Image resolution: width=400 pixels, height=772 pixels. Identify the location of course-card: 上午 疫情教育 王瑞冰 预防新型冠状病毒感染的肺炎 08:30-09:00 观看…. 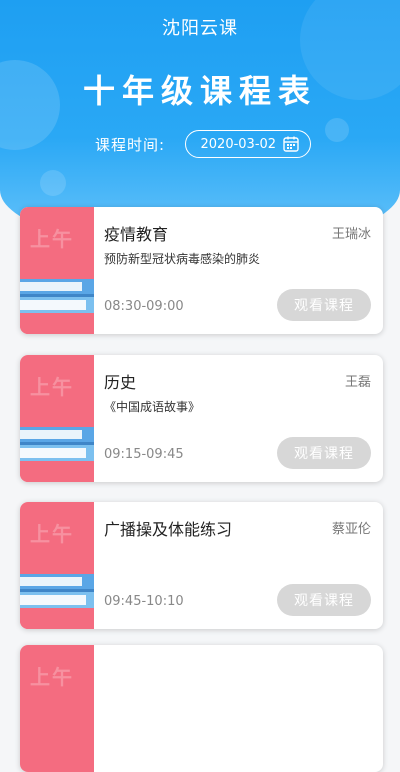
(201, 270).